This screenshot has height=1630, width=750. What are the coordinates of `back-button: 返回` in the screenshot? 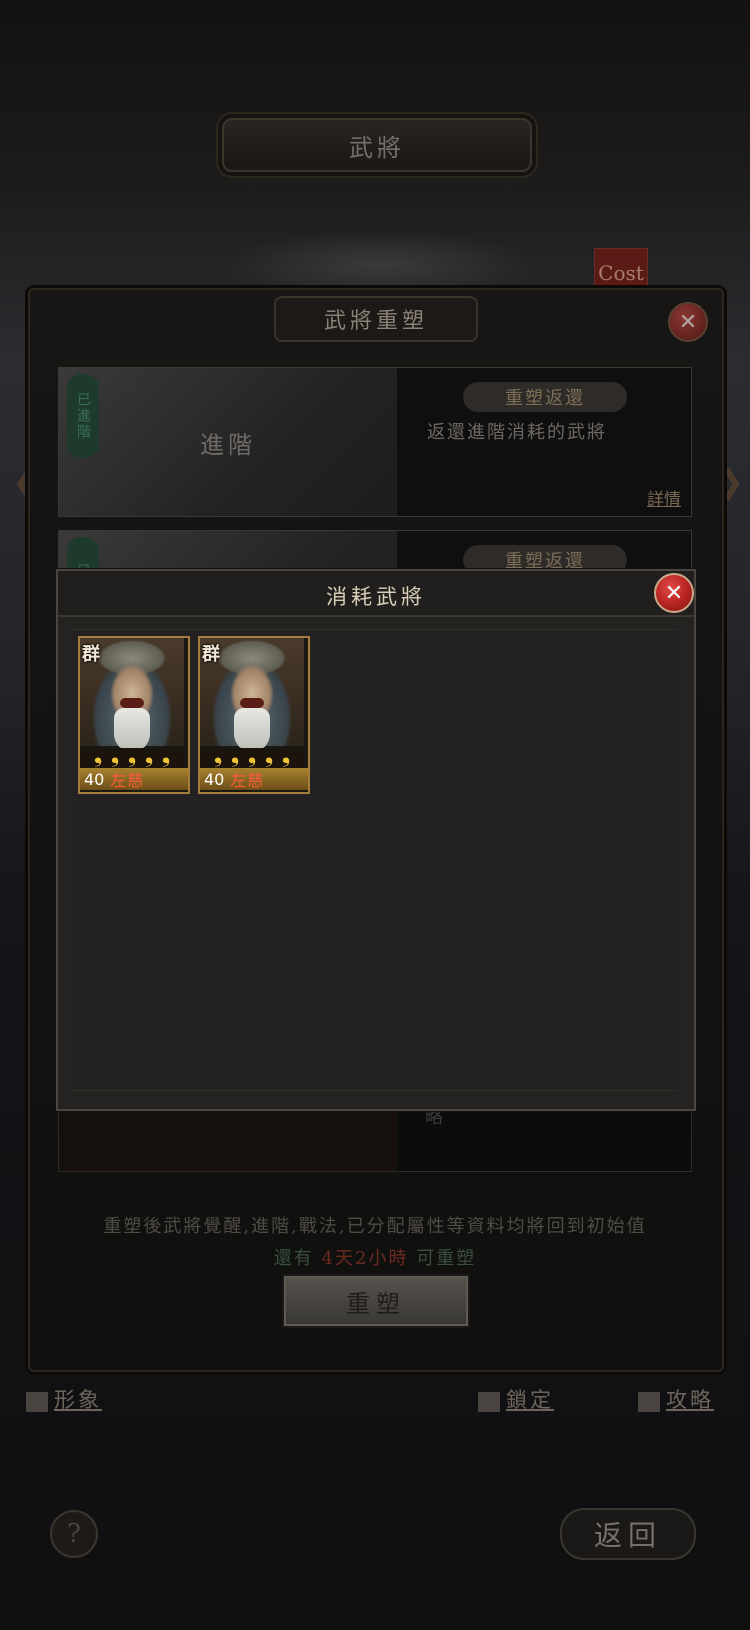 It's located at (628, 1534).